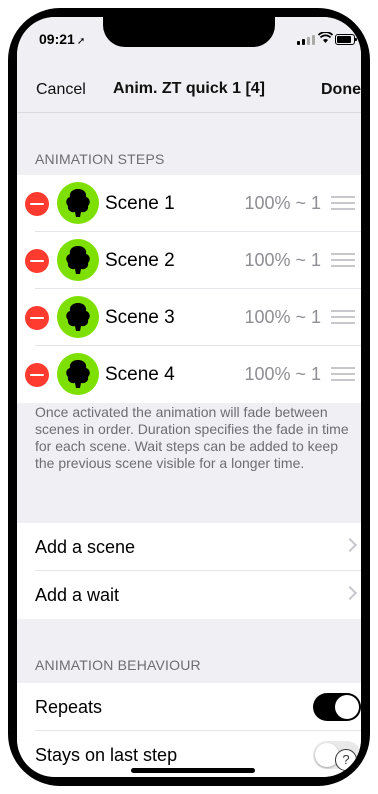 This screenshot has width=378, height=794. What do you see at coordinates (189, 707) in the screenshot?
I see `repeats-row: Repeats` at bounding box center [189, 707].